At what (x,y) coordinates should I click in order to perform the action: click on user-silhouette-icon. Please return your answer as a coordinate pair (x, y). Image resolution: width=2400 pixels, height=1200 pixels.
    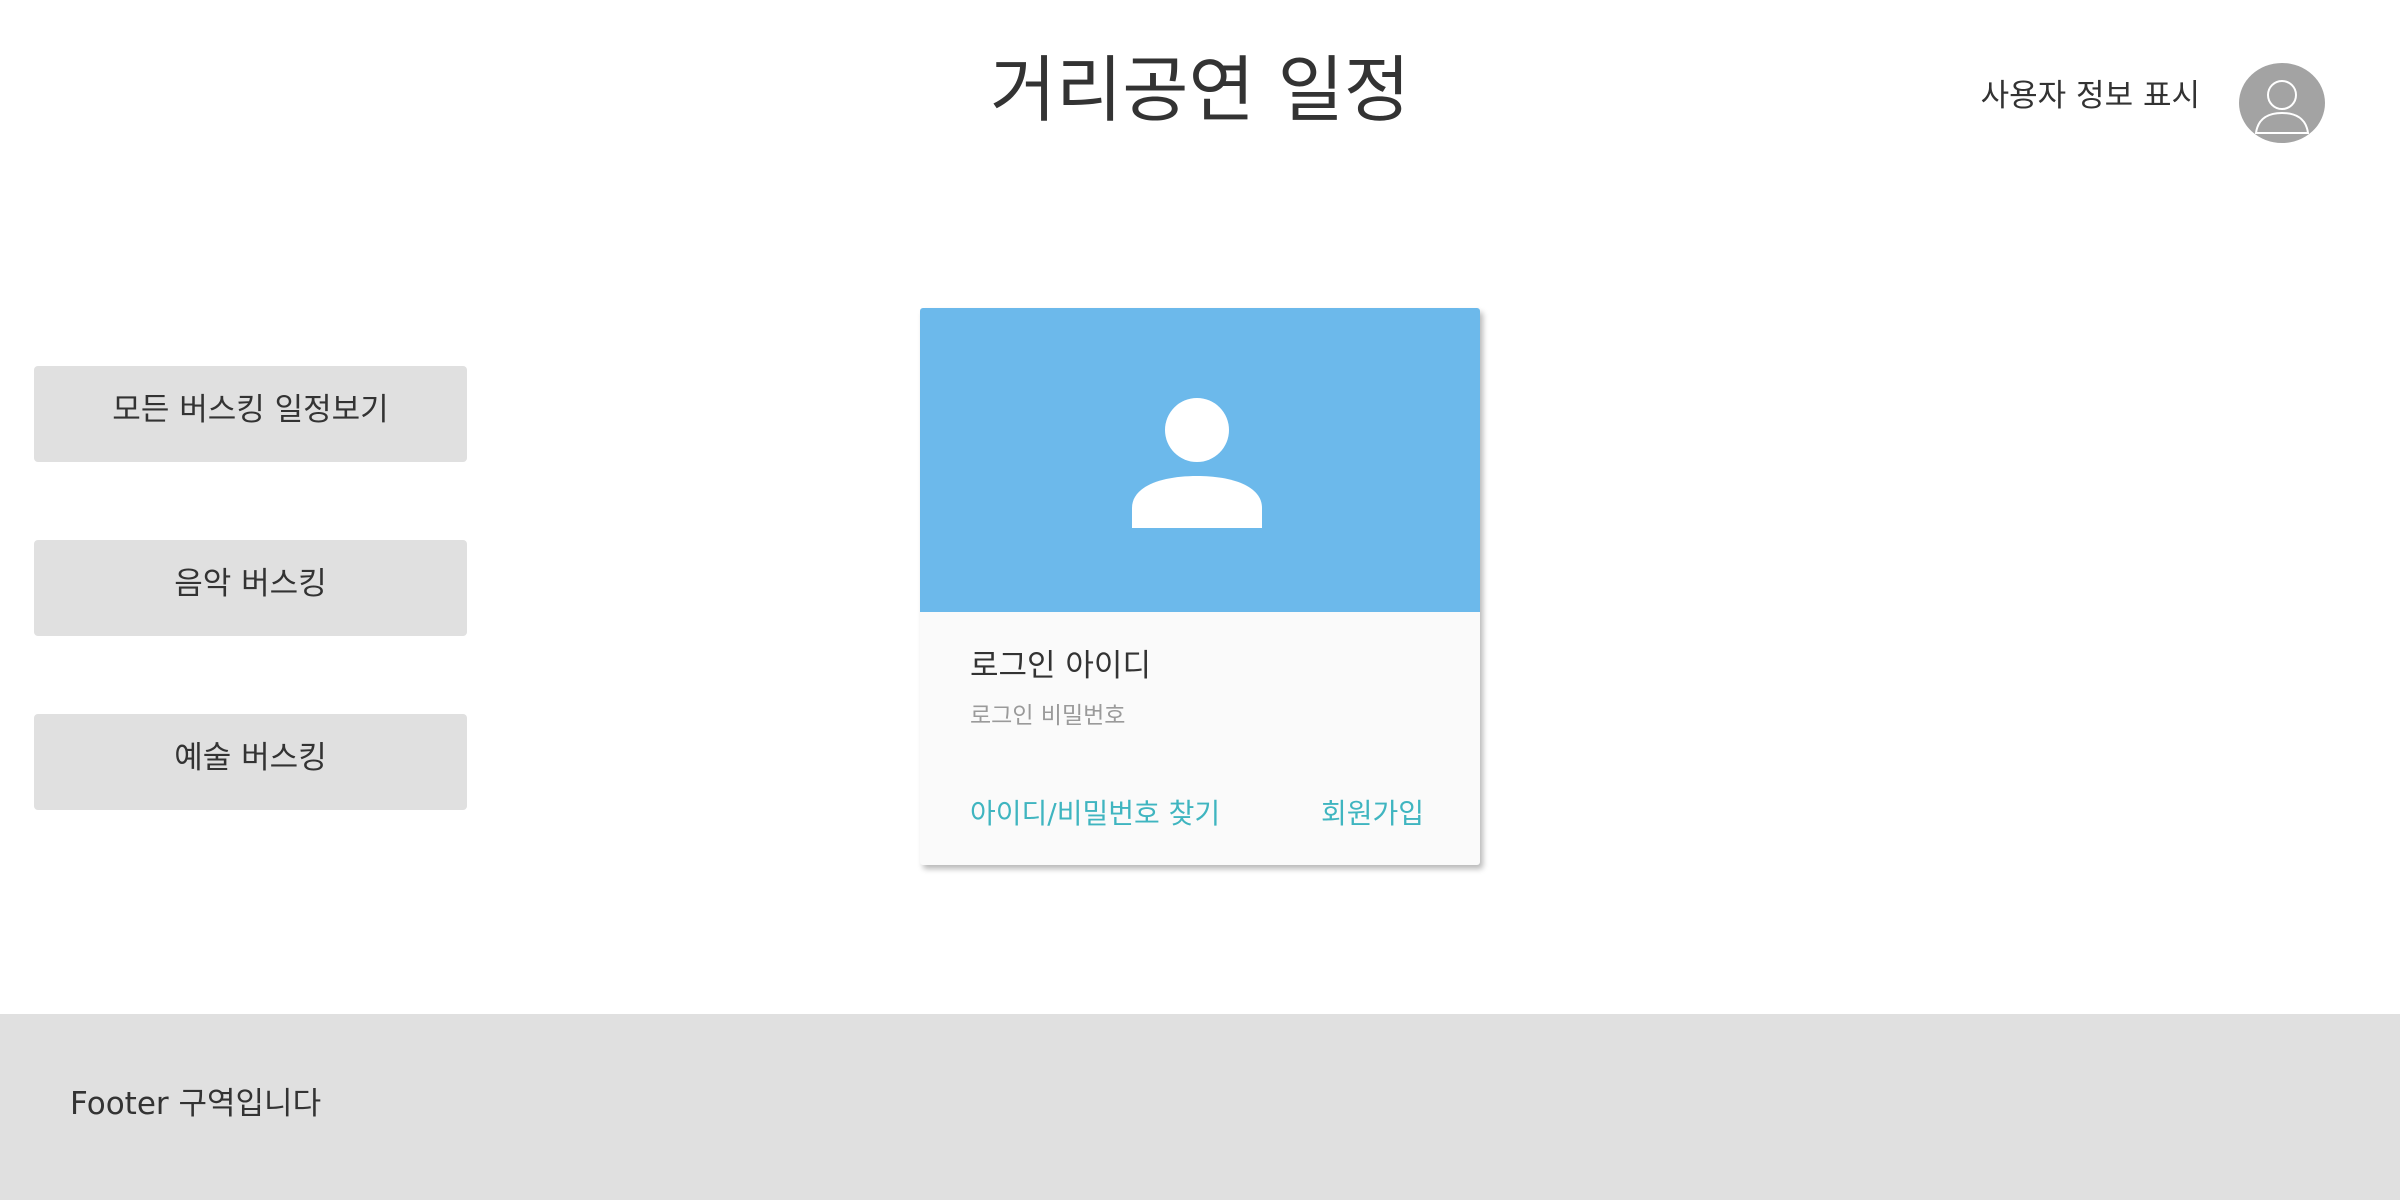
    Looking at the image, I should click on (2282, 107).